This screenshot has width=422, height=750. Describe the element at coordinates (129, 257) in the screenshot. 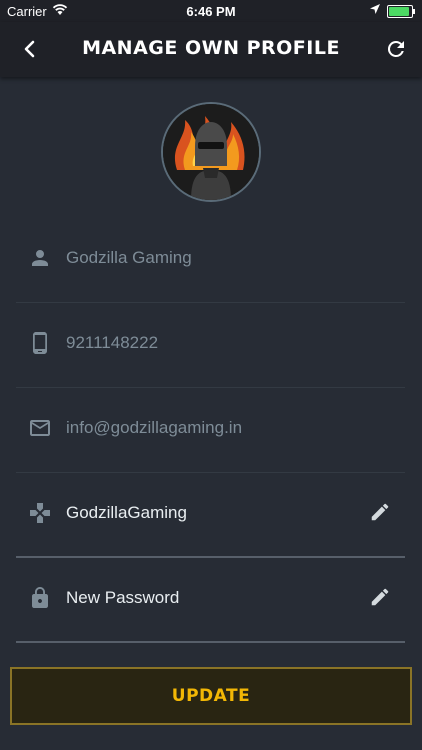

I see `name-value: Godzilla Gaming` at that location.